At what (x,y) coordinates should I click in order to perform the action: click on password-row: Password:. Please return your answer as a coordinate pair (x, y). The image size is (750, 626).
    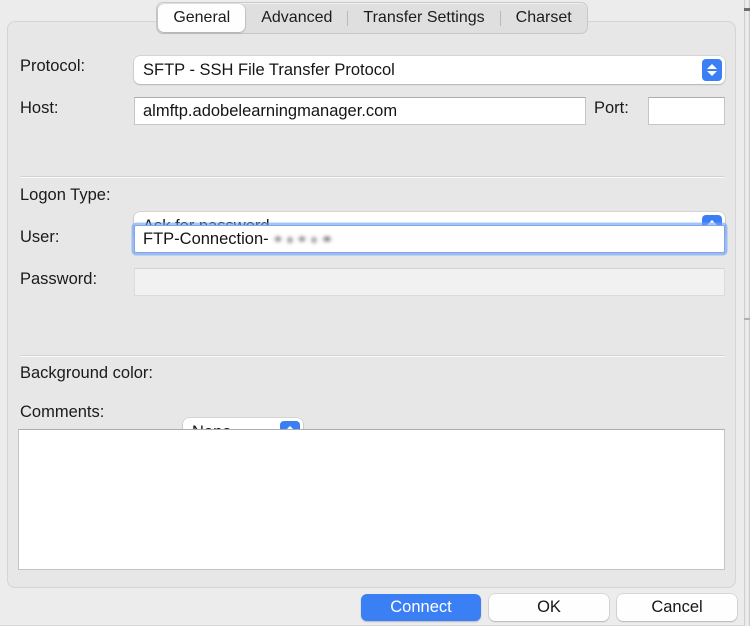
    Looking at the image, I should click on (58, 279).